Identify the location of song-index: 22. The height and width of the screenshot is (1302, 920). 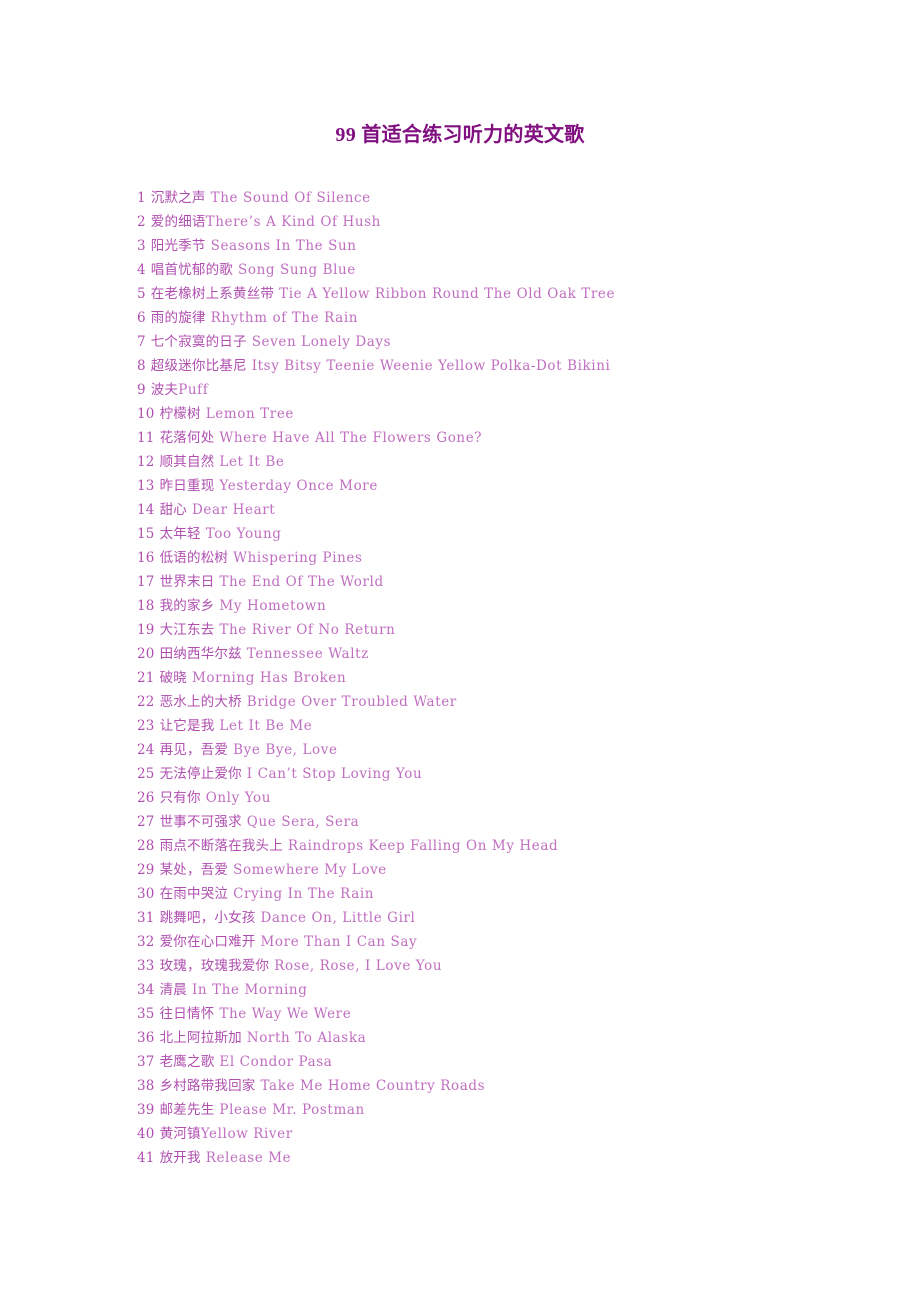
(146, 702).